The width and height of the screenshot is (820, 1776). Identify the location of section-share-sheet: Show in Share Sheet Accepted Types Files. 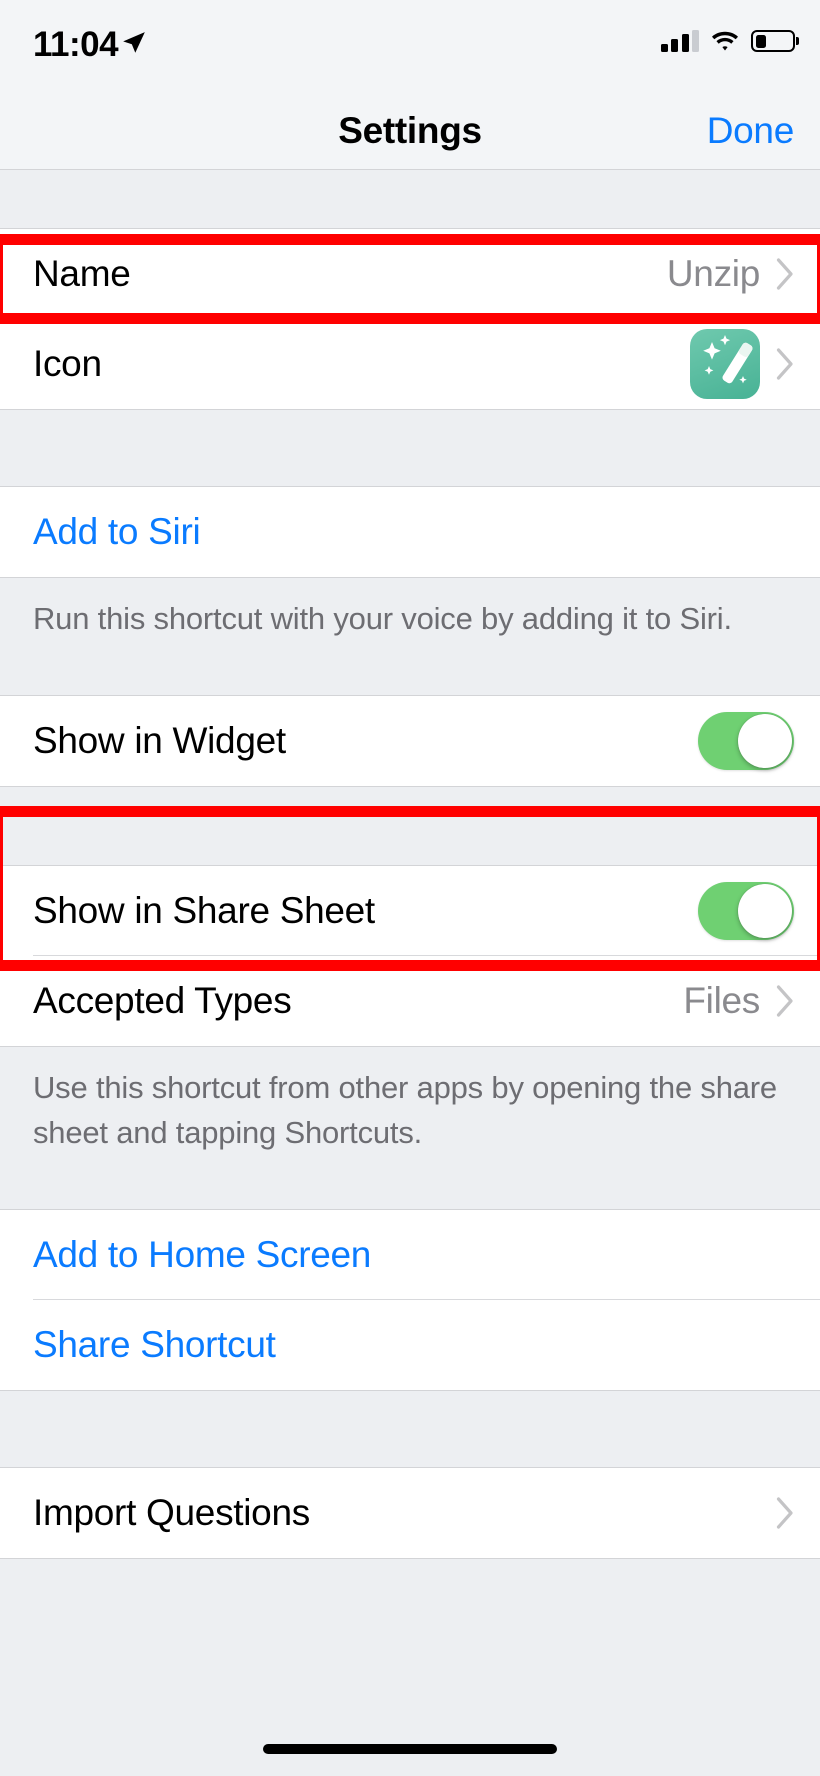
(410, 956).